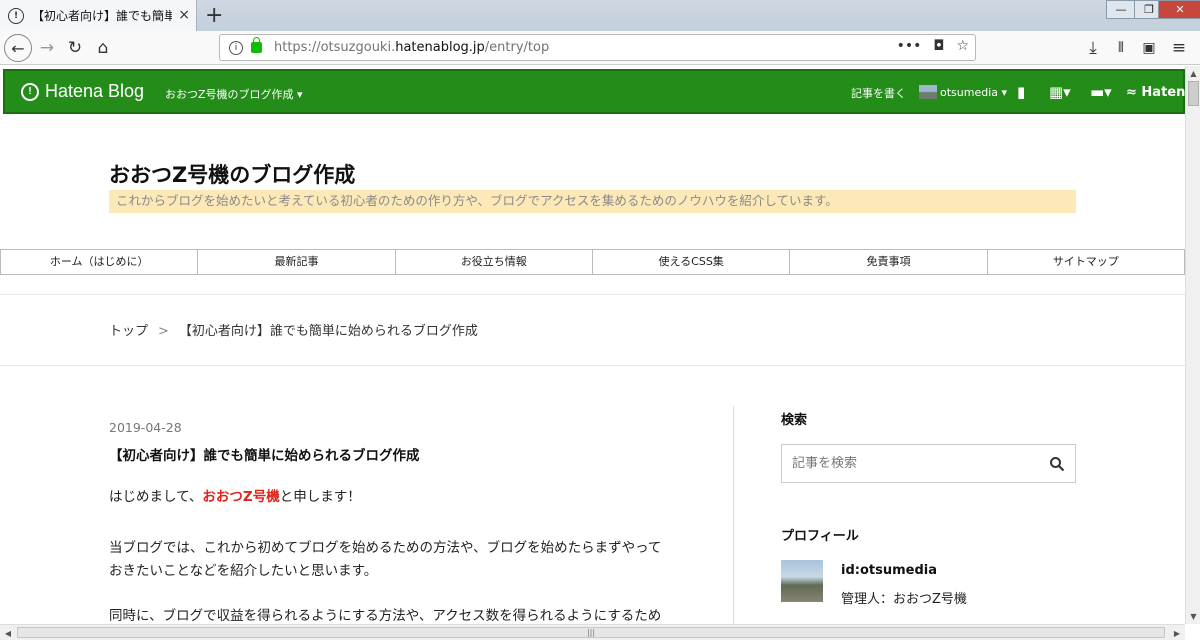 Image resolution: width=1200 pixels, height=641 pixels. Describe the element at coordinates (232, 174) in the screenshot. I see `blog-title: おおつZ号機のブログ作成` at that location.